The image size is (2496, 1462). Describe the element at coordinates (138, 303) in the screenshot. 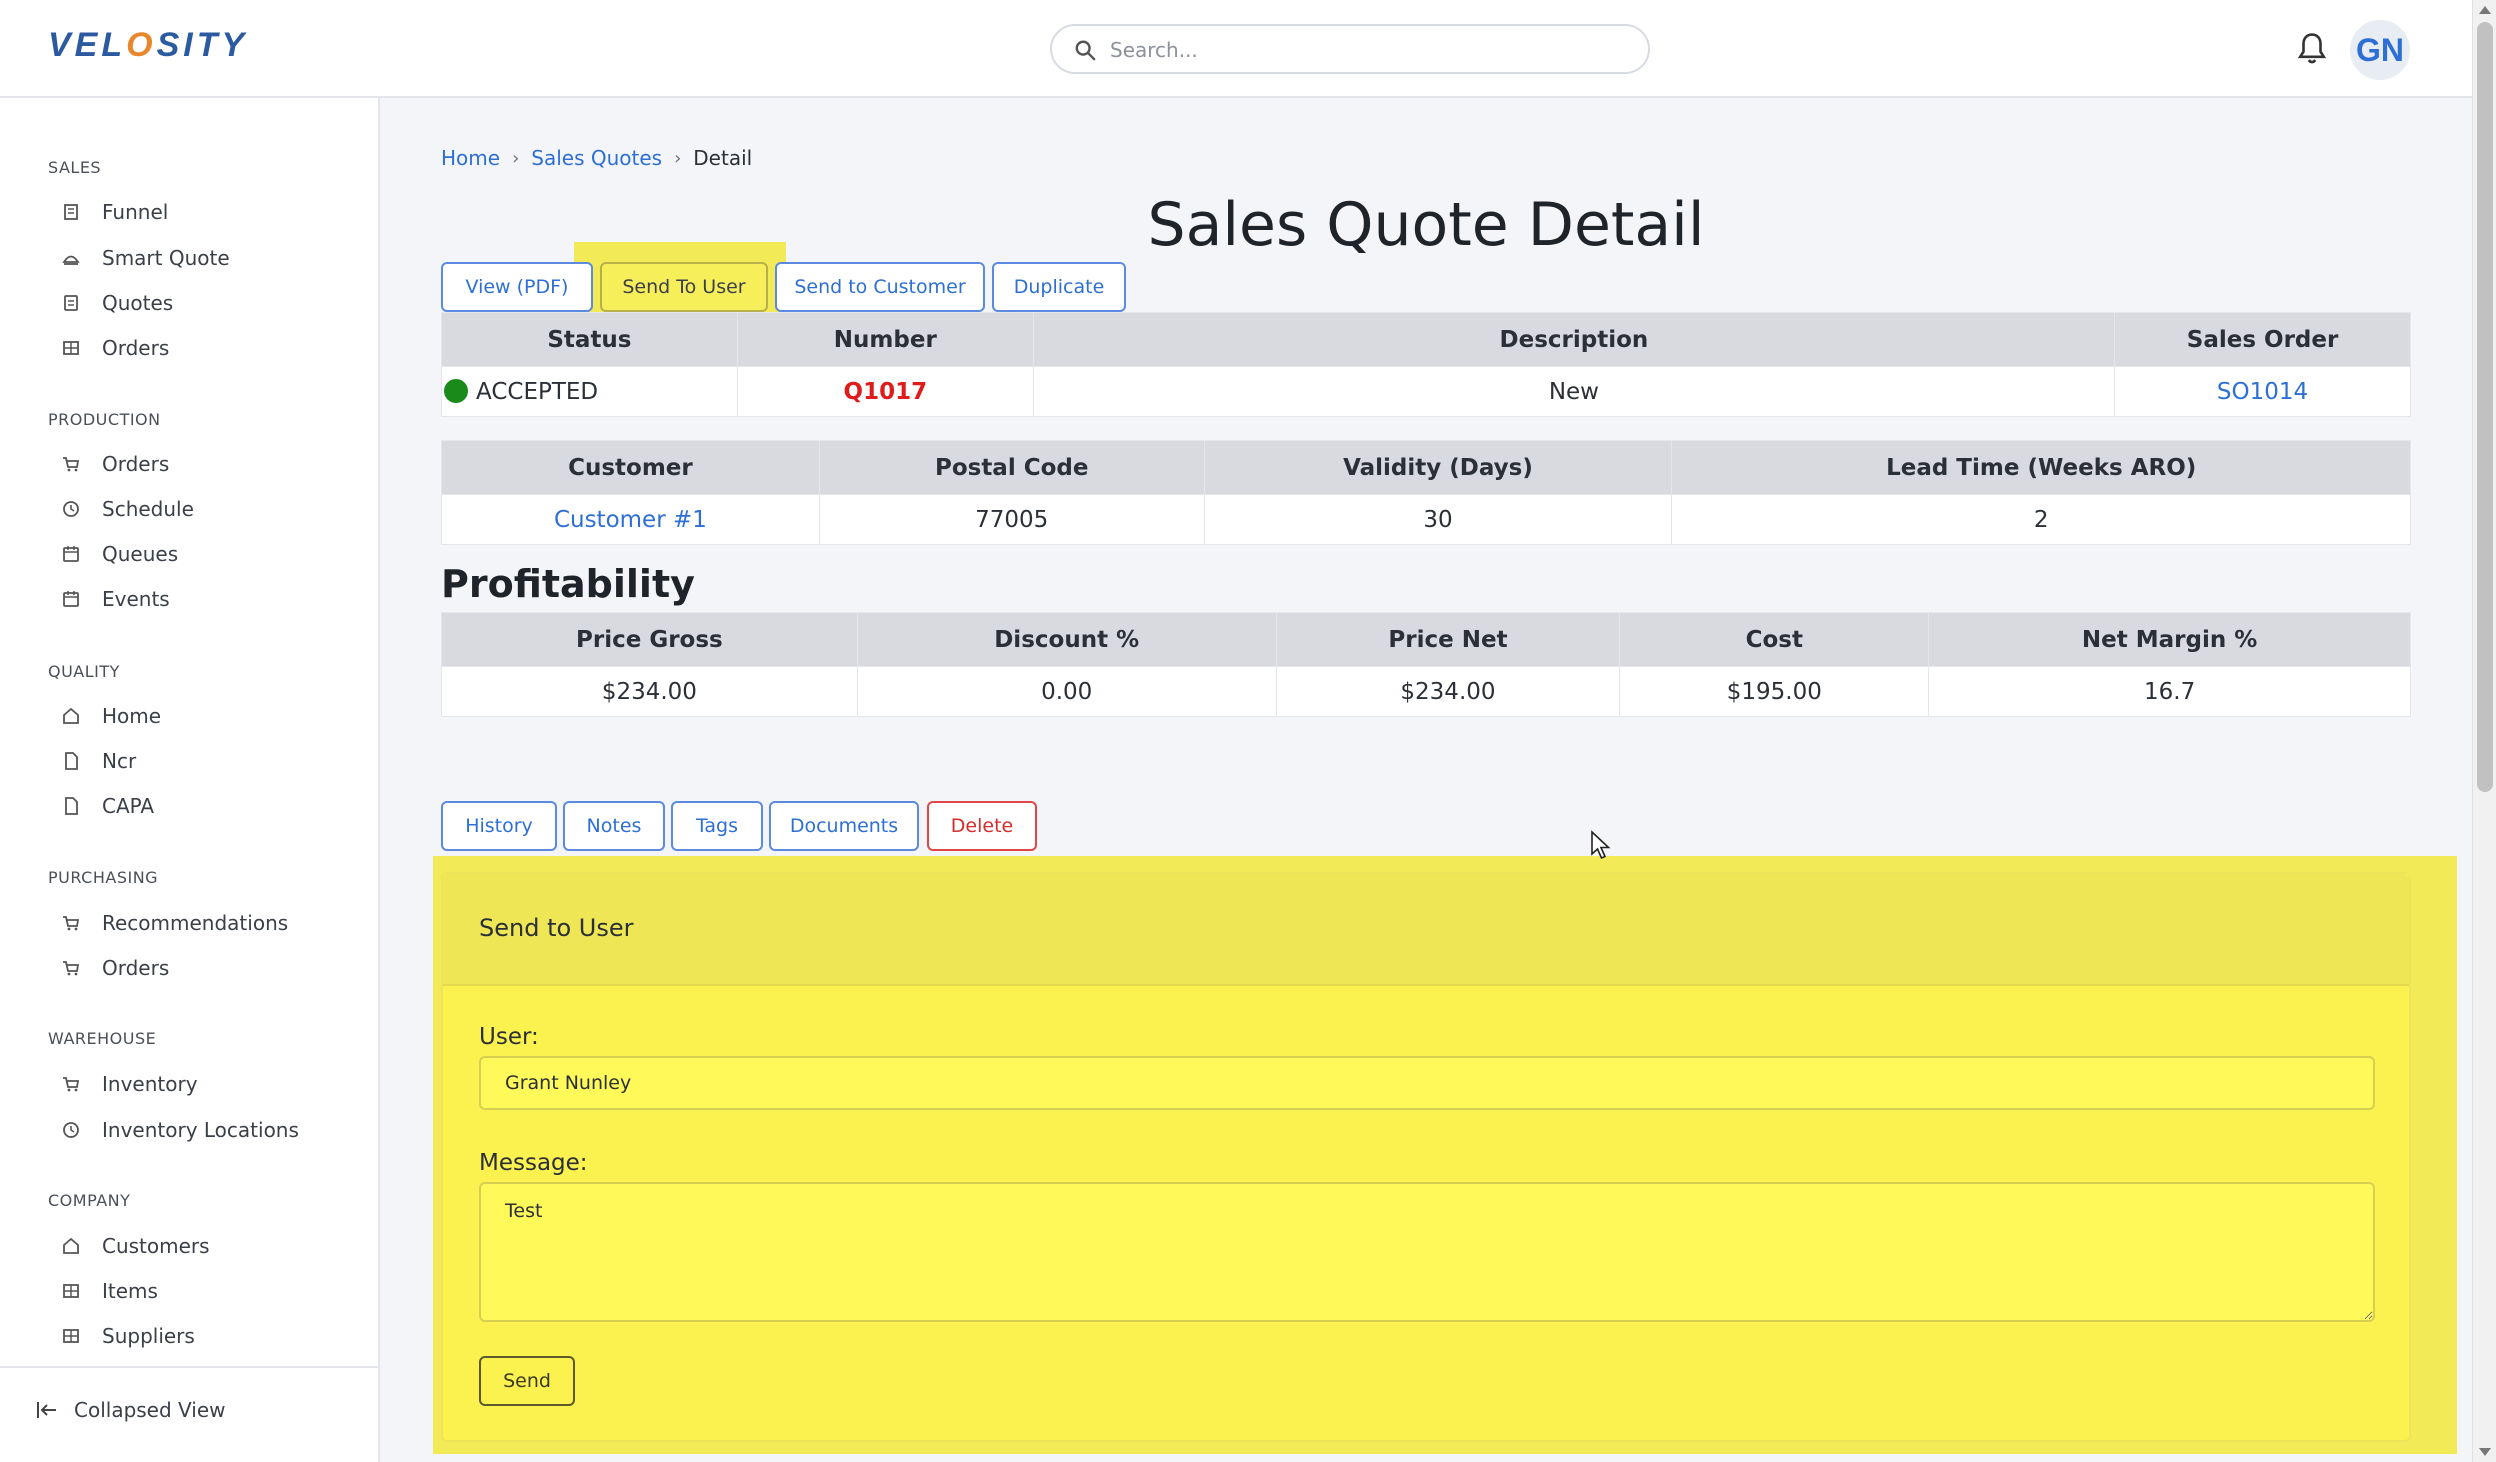

I see `sidebar-item-label: Quotes` at that location.